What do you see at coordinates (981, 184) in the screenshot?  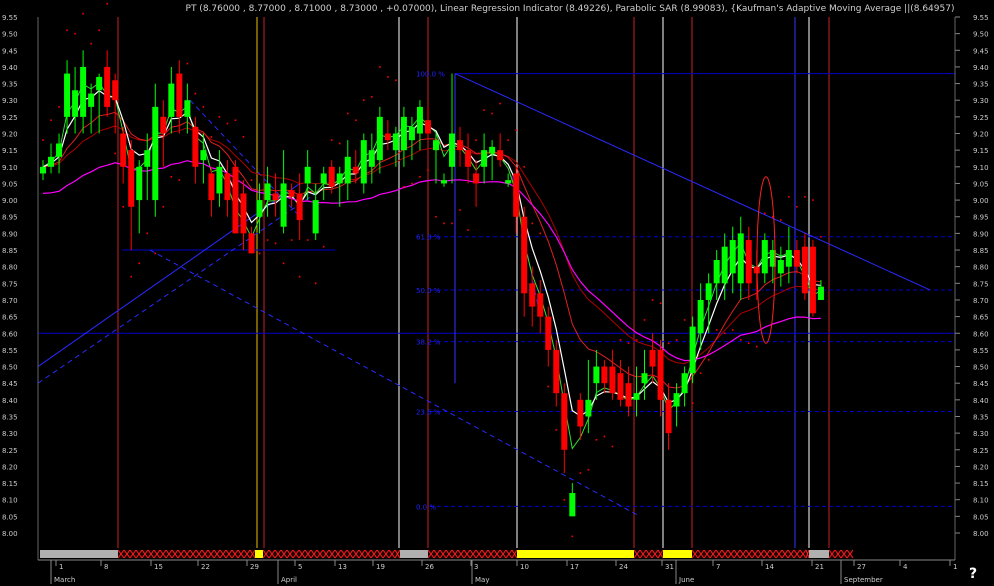 I see `y-tick-right: 9.05` at bounding box center [981, 184].